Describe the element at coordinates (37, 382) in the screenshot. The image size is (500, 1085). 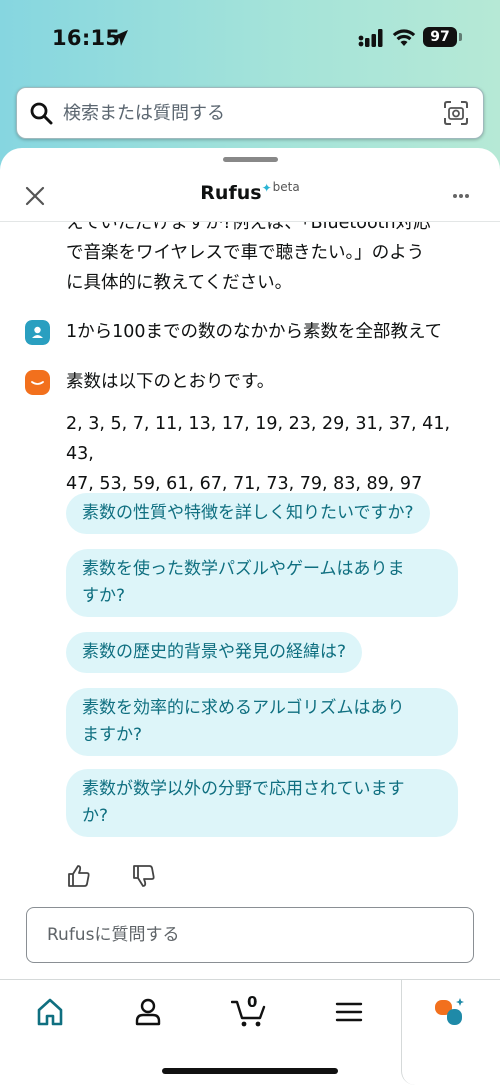
I see `rufus-avatar-icon` at that location.